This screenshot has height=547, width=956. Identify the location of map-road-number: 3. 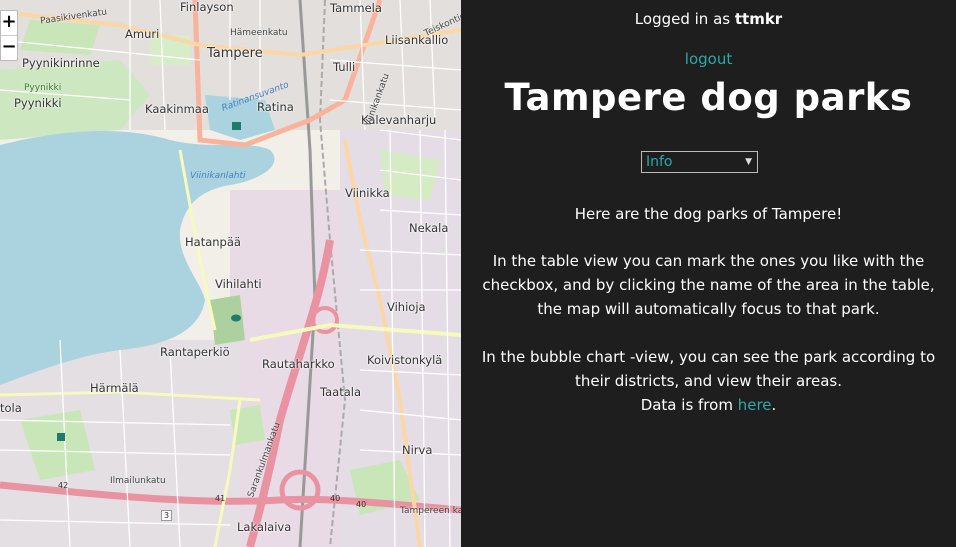
(167, 515).